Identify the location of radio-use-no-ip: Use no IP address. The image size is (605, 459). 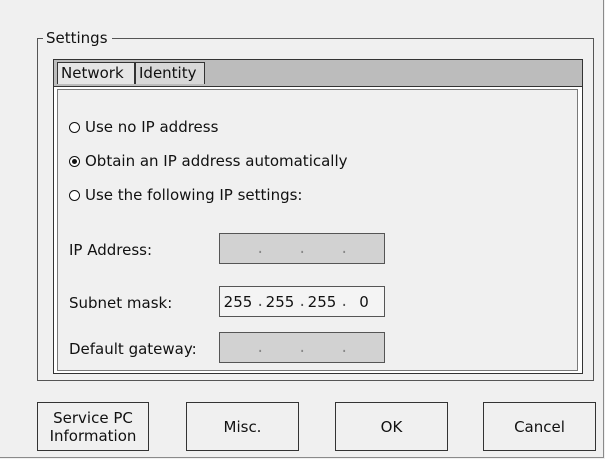
(143, 127).